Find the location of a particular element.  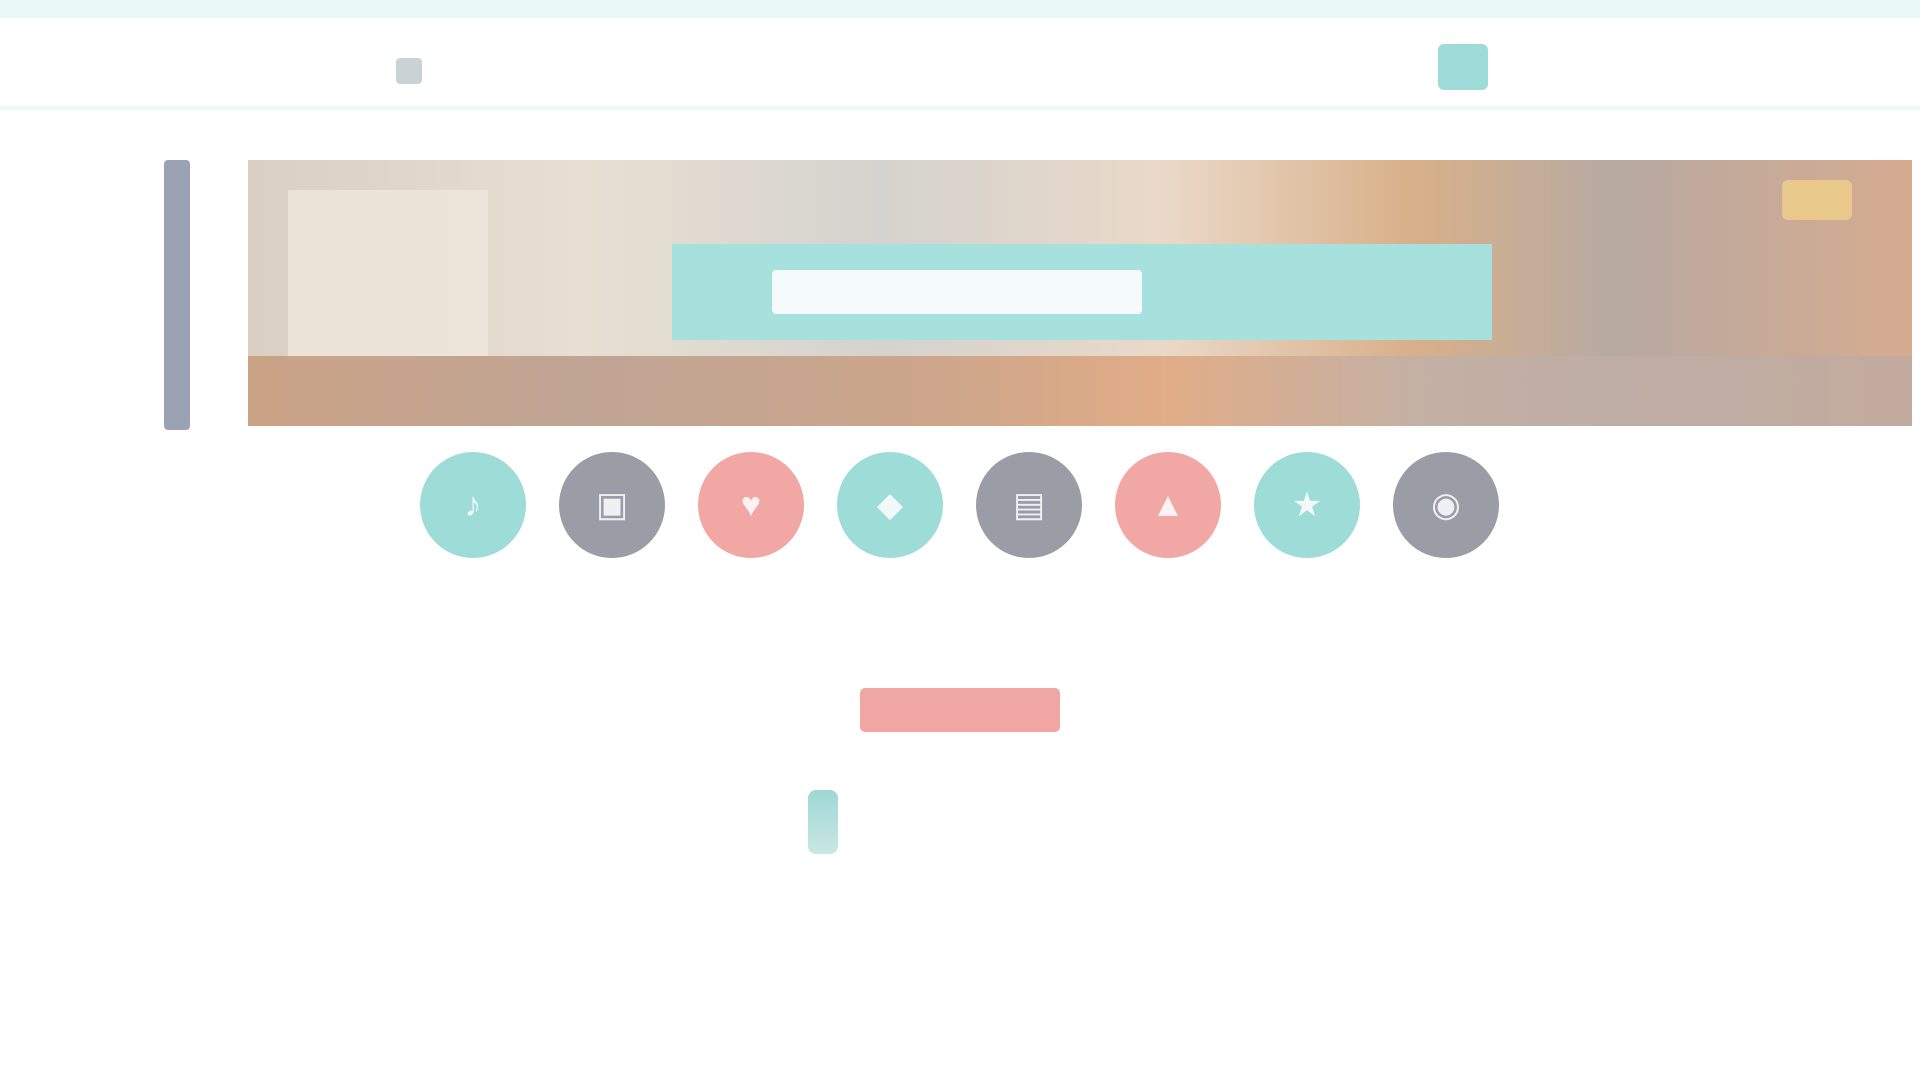

hero-lamp-image is located at coordinates (1817, 200).